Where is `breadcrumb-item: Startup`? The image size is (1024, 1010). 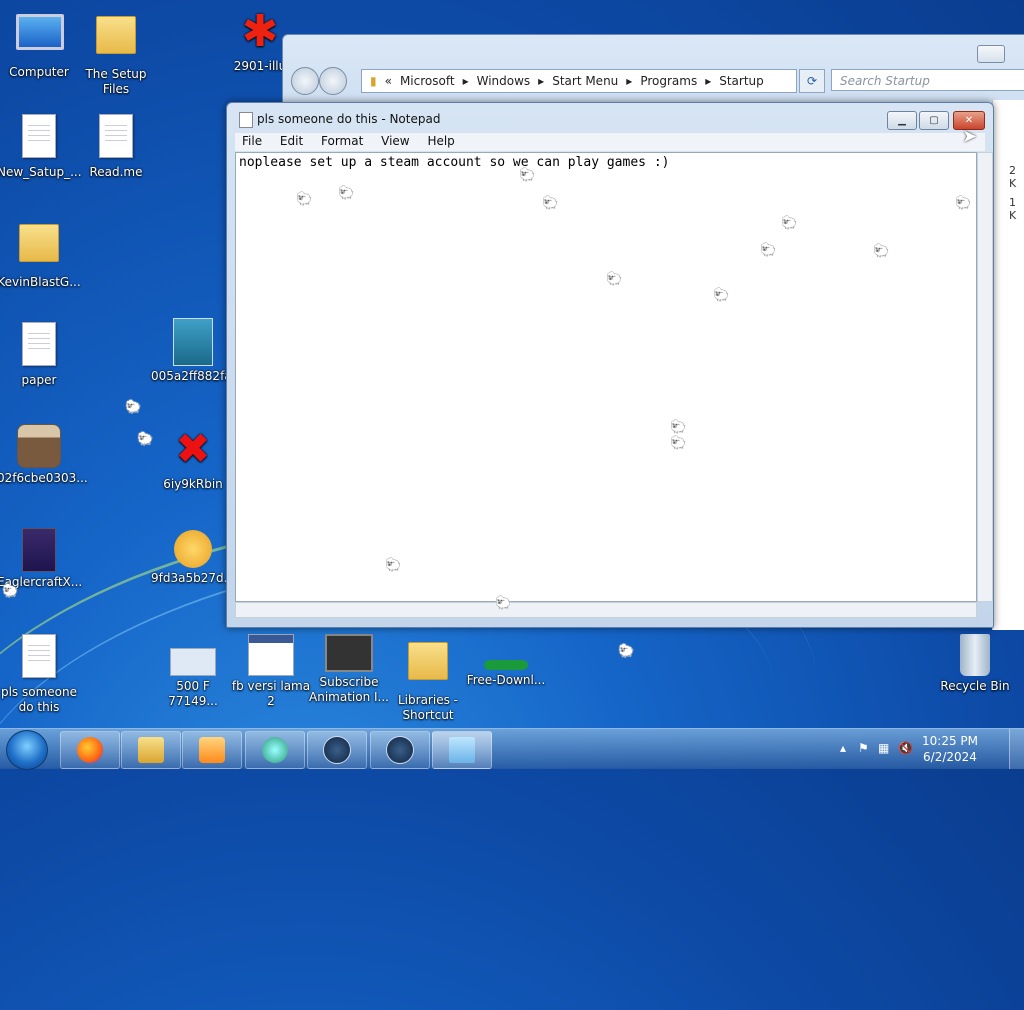 breadcrumb-item: Startup is located at coordinates (741, 81).